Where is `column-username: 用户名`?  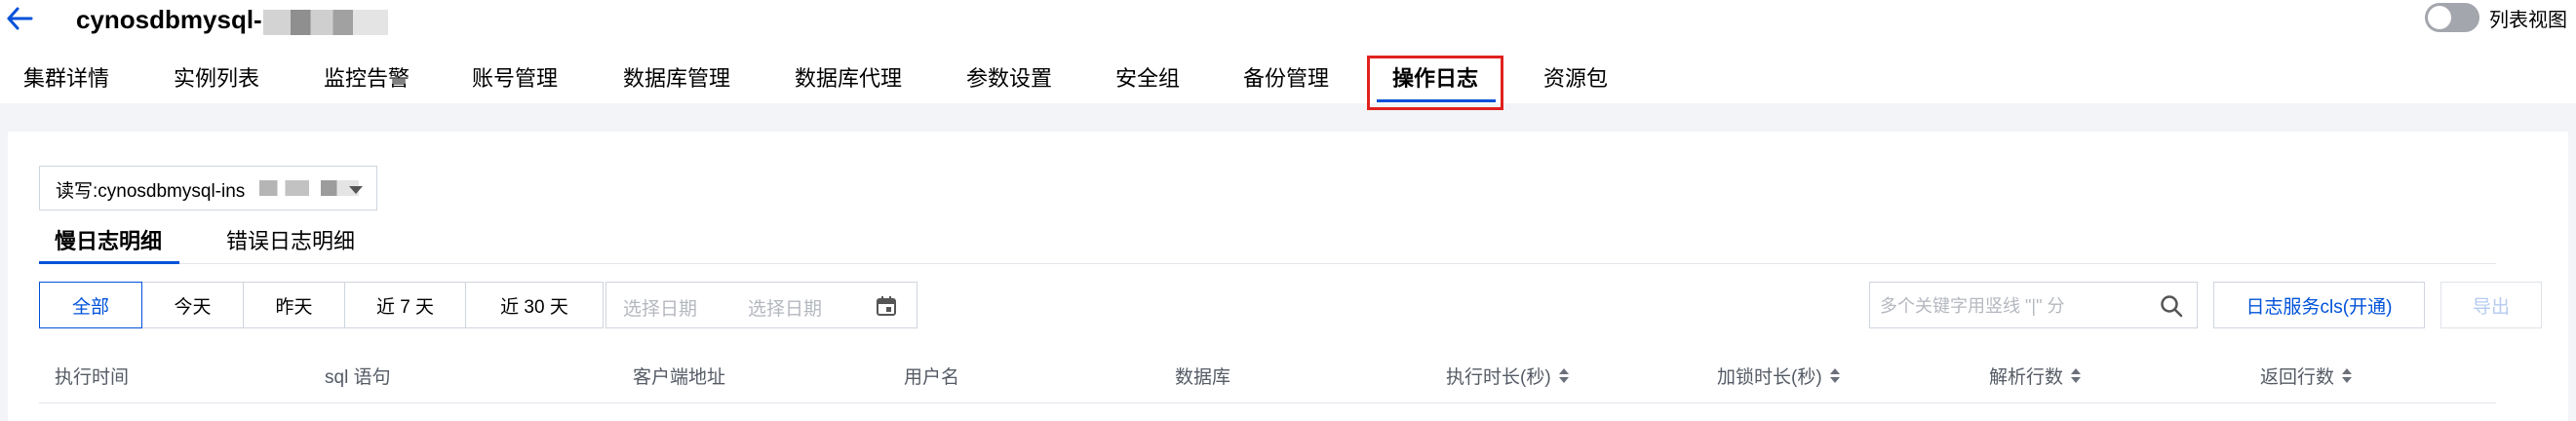 column-username: 用户名 is located at coordinates (931, 376).